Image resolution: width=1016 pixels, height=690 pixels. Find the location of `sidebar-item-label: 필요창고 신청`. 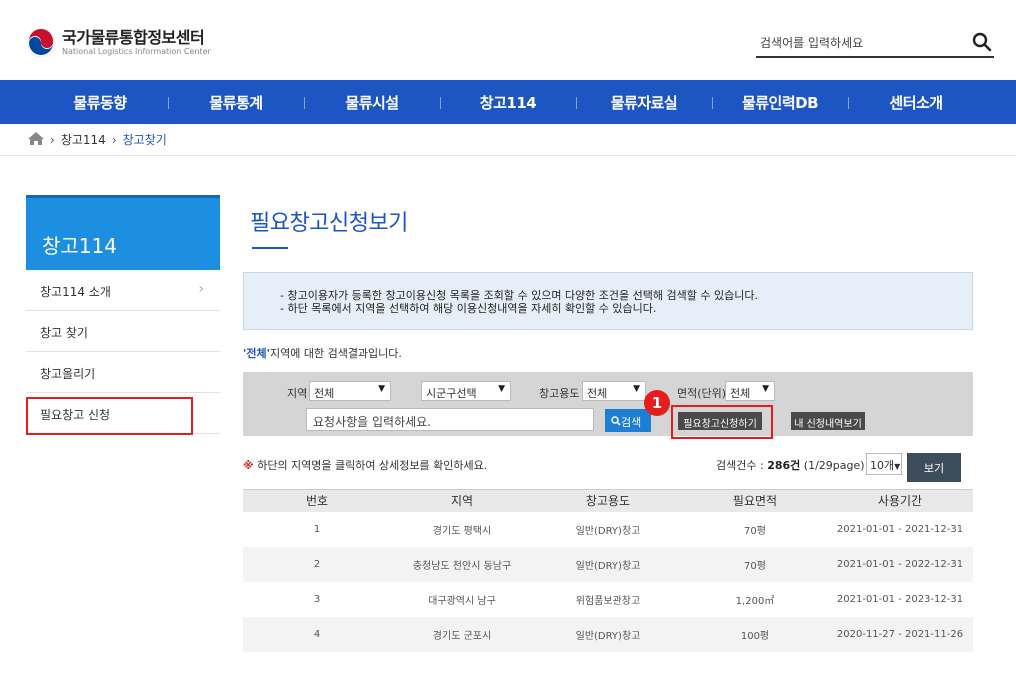

sidebar-item-label: 필요창고 신청 is located at coordinates (75, 415).